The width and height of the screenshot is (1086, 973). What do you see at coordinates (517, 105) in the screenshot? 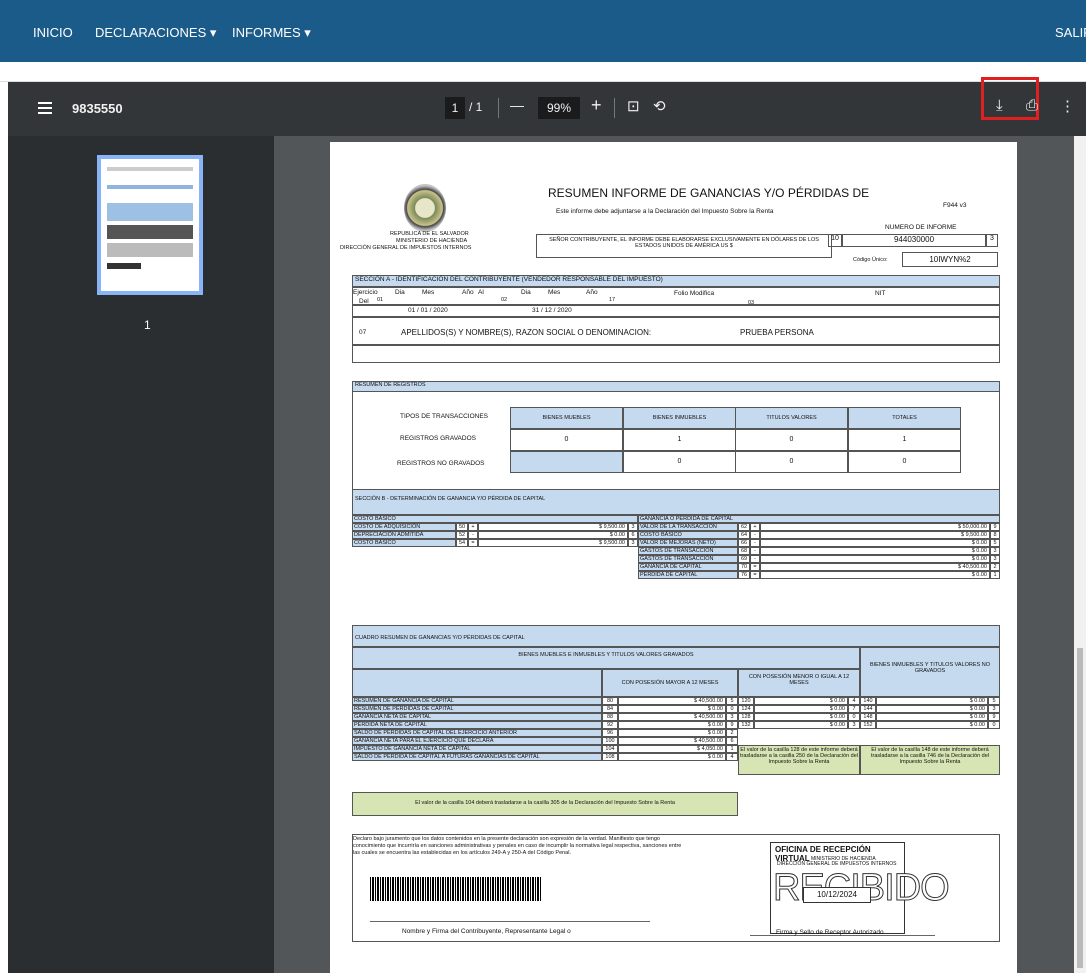
I see `zoom-out-button: —` at bounding box center [517, 105].